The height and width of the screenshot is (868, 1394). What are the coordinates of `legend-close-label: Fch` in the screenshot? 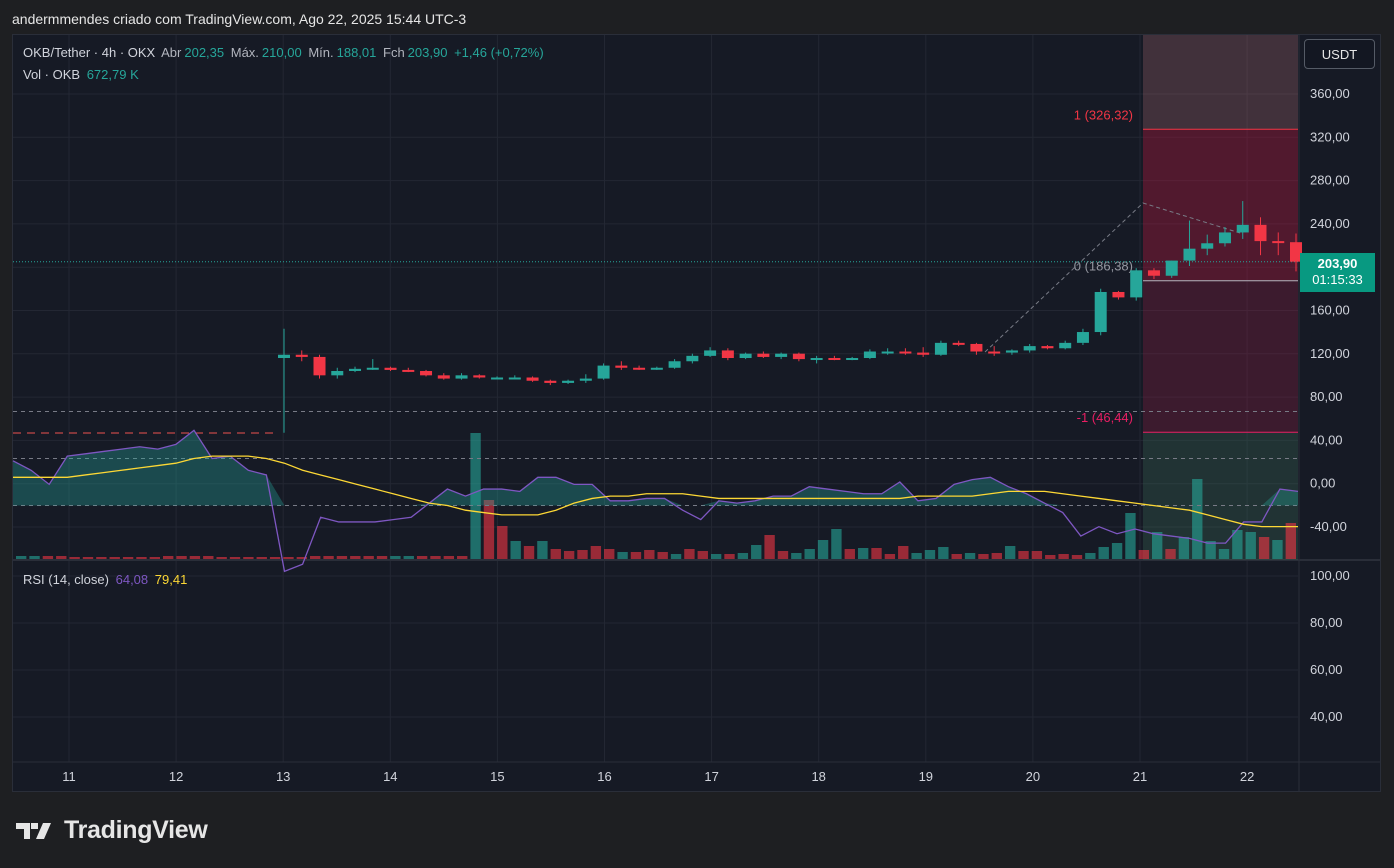 It's located at (394, 52).